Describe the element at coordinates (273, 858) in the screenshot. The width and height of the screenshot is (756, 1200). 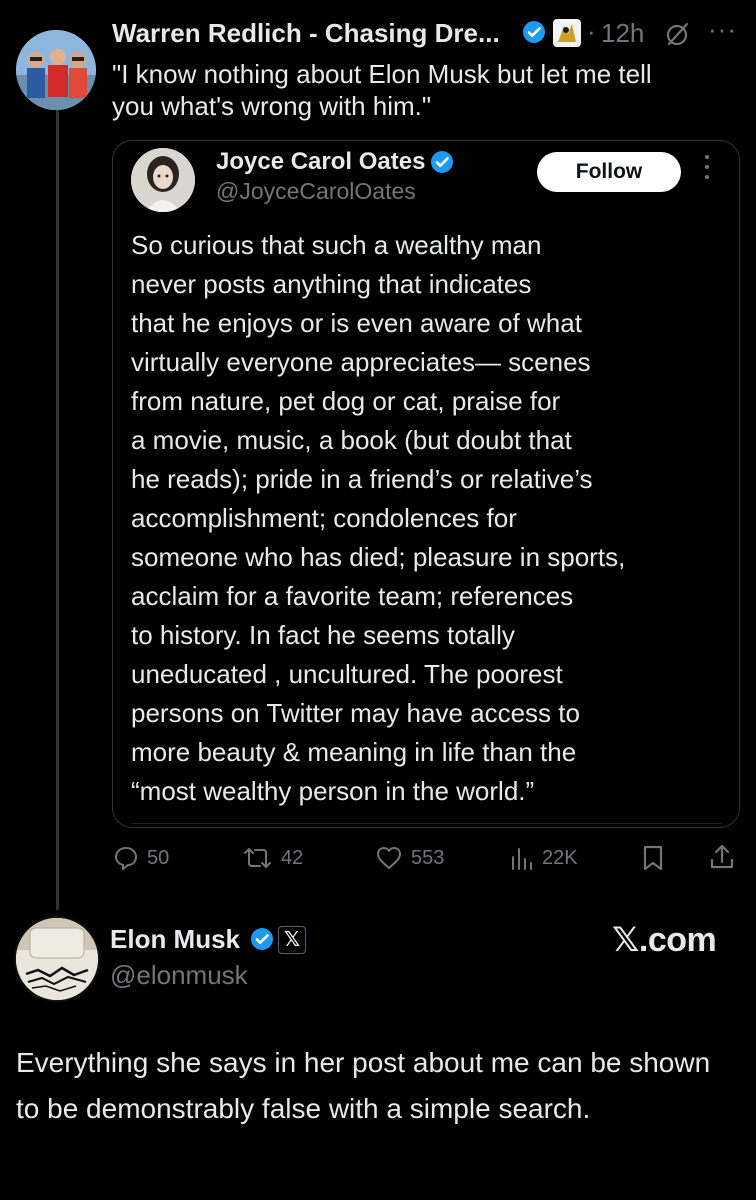
I see `repost-button: 42` at that location.